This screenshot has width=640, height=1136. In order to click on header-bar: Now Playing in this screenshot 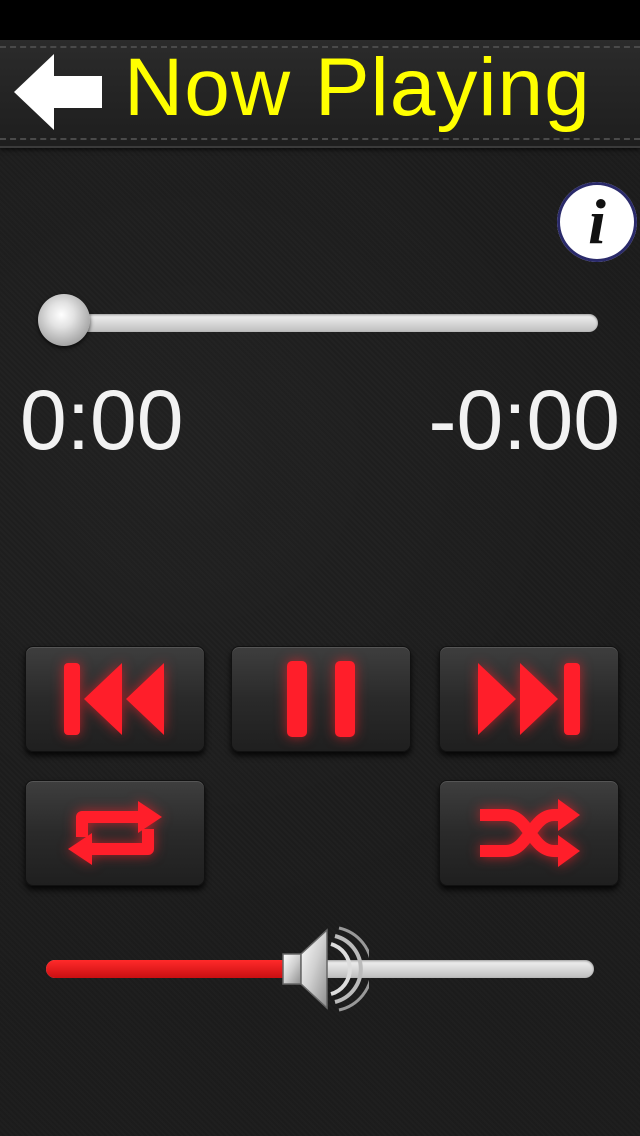, I will do `click(320, 94)`.